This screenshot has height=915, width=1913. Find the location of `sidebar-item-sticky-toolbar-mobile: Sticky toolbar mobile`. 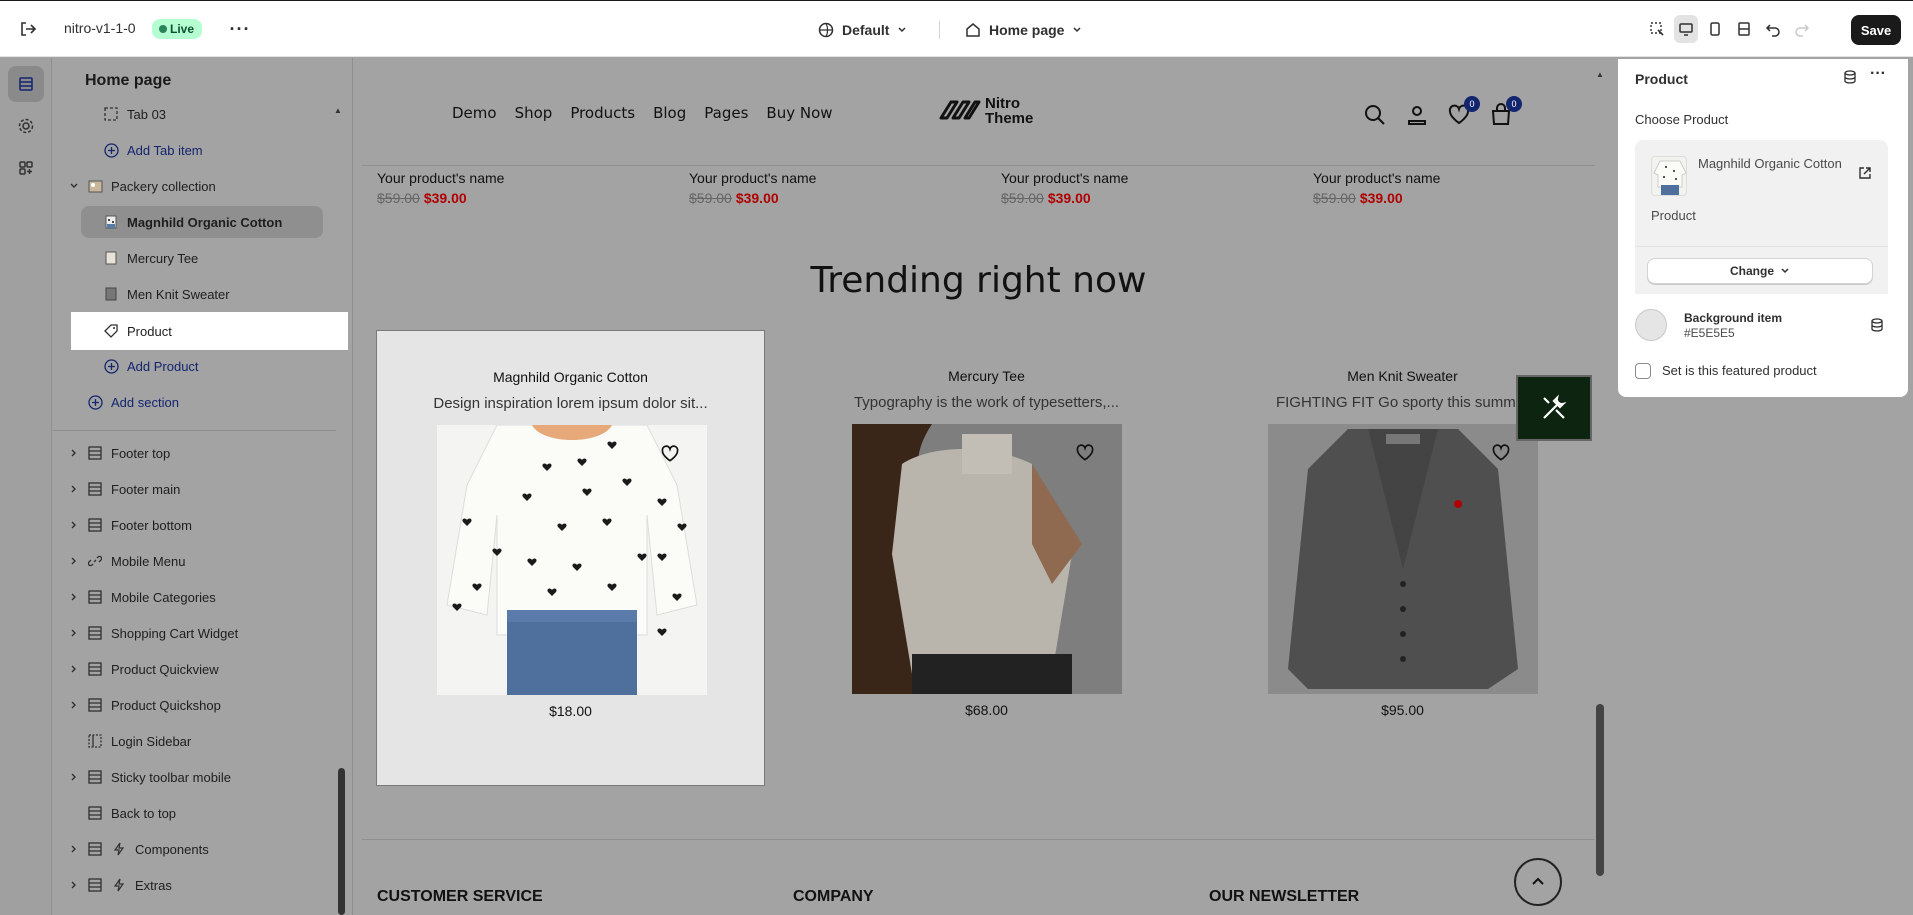

sidebar-item-sticky-toolbar-mobile: Sticky toolbar mobile is located at coordinates (202, 777).